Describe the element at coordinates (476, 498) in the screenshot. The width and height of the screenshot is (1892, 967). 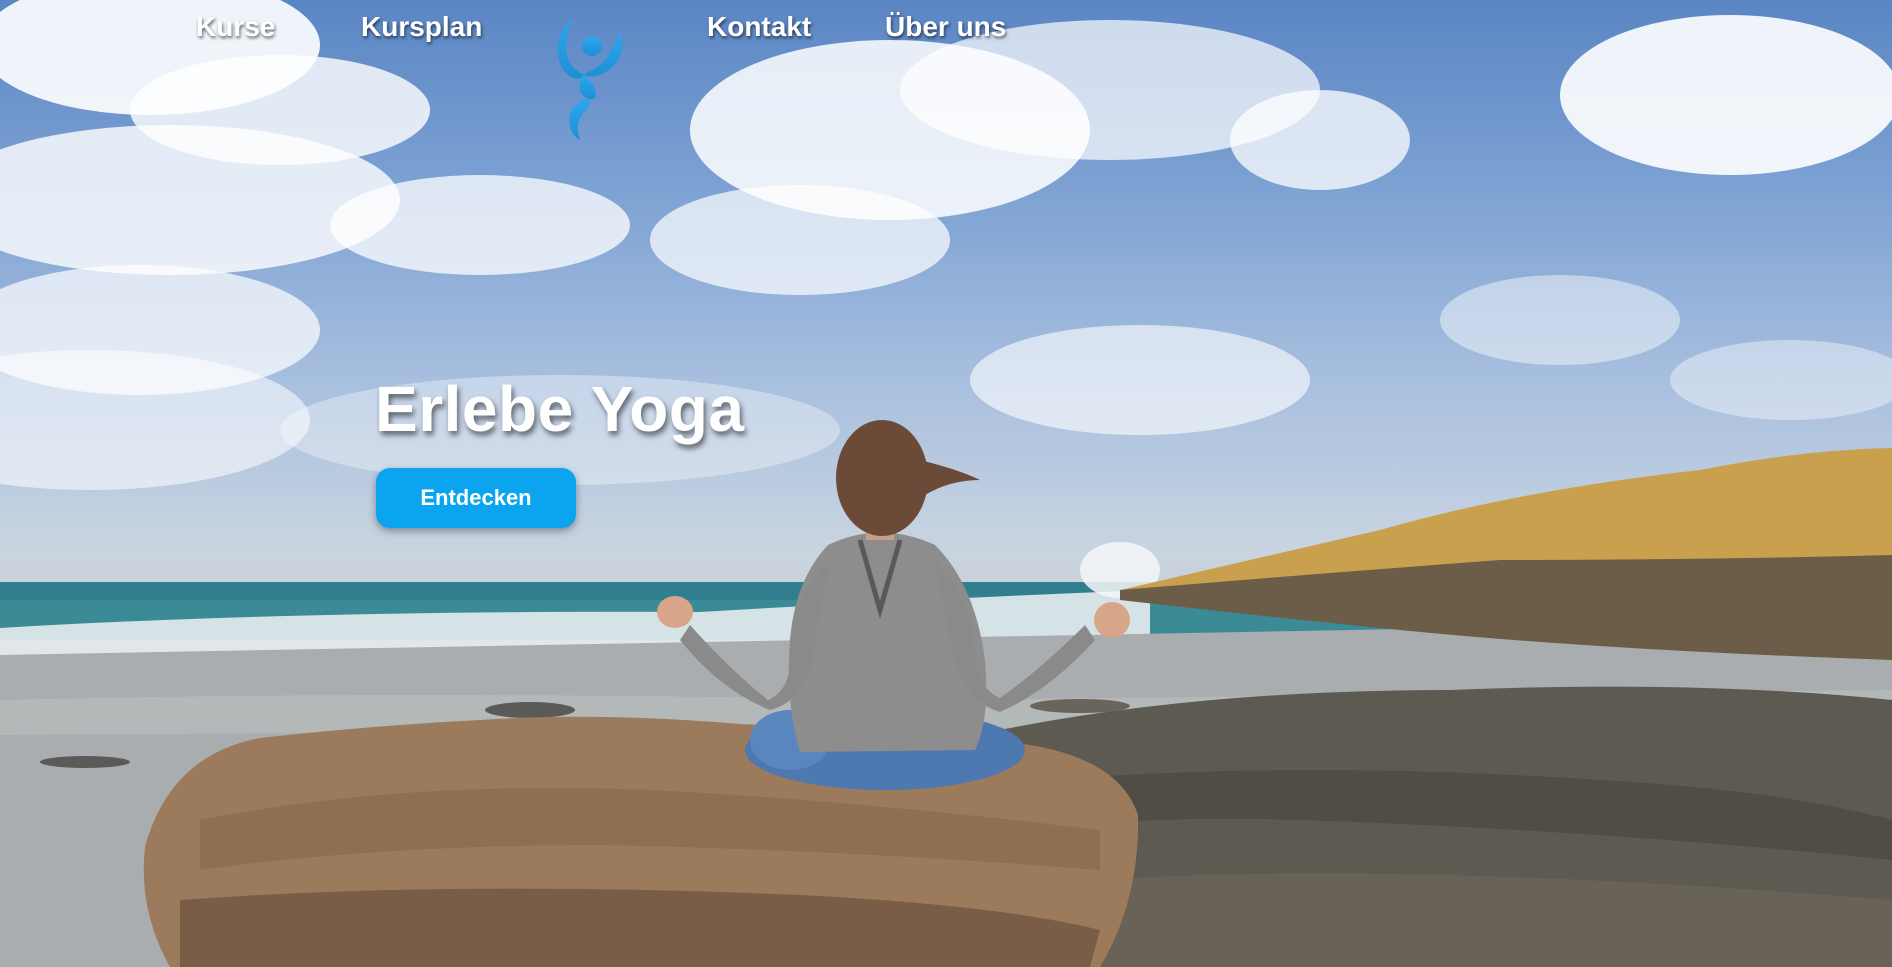
I see `discover-button: Entdecken` at that location.